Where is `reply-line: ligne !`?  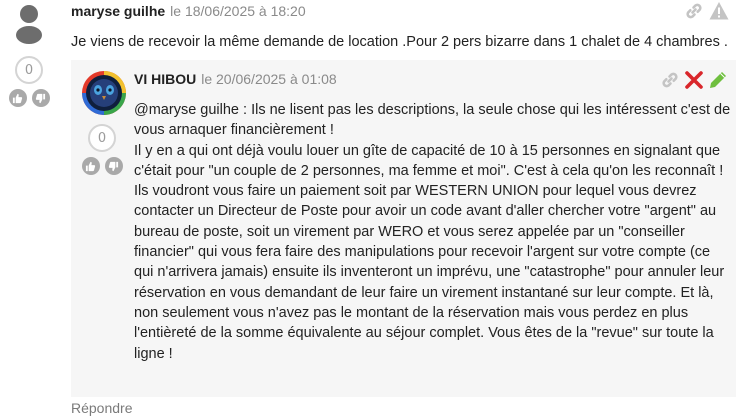 reply-line: ligne ! is located at coordinates (153, 353).